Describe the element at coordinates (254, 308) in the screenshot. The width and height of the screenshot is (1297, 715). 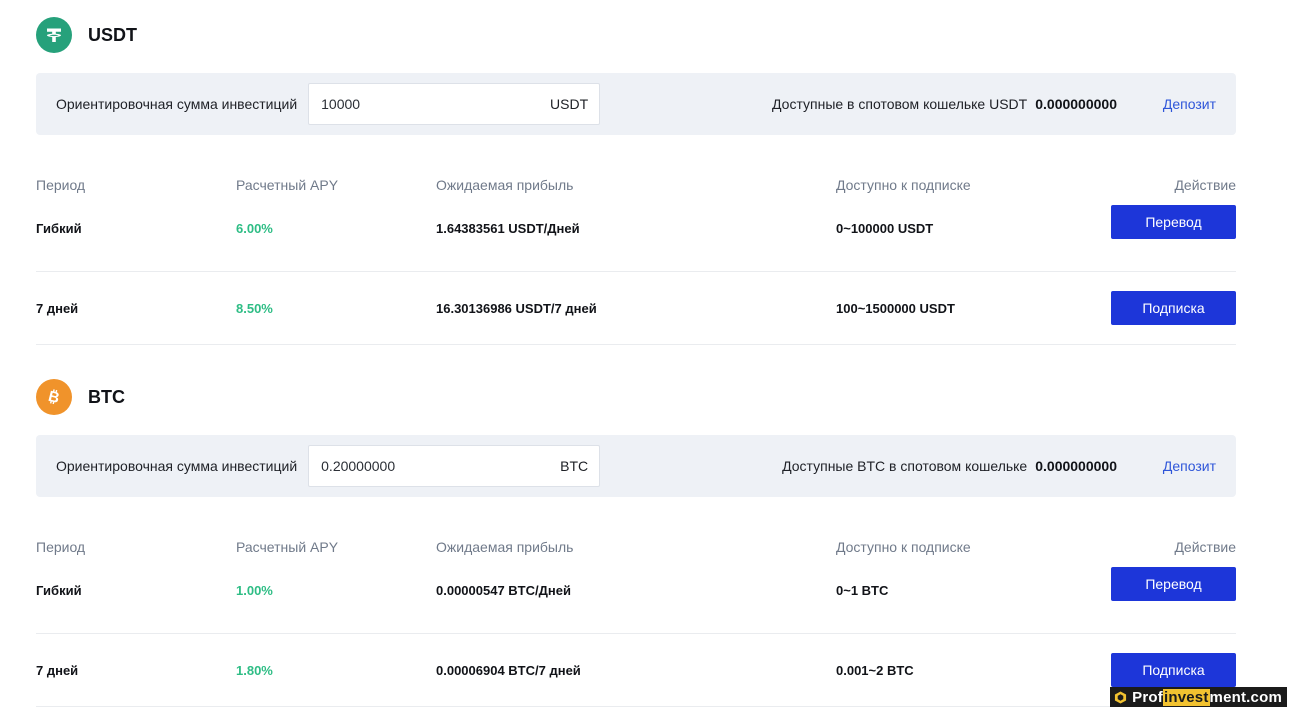
I see `apy-cell: 8.50%` at that location.